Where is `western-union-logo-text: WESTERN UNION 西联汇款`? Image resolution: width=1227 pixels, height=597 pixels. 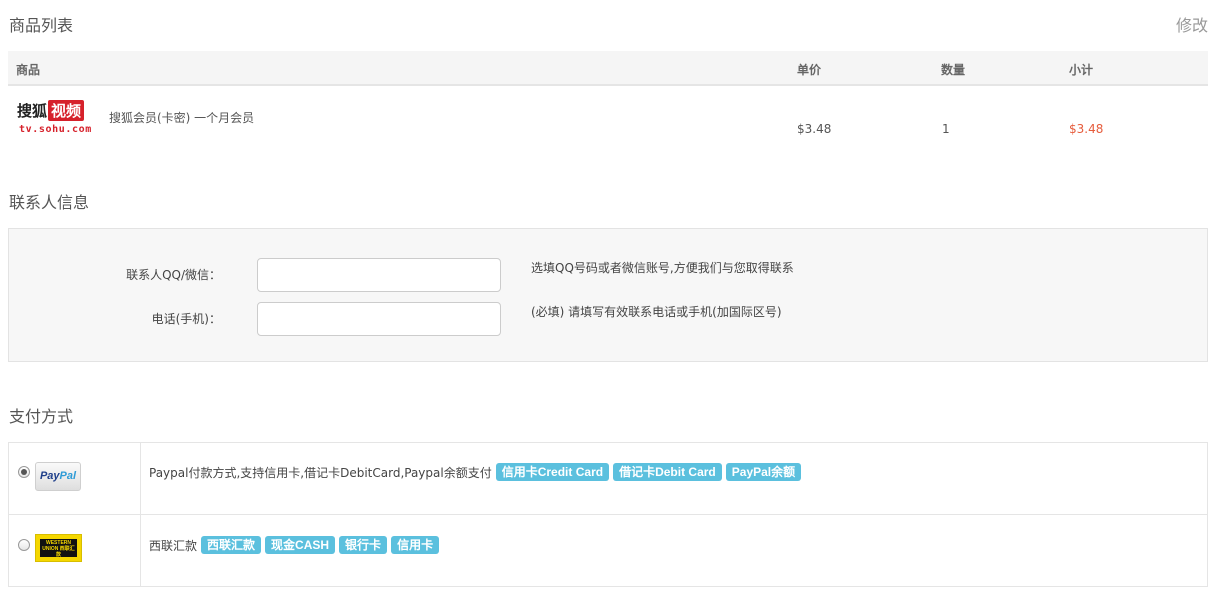
western-union-logo-text: WESTERN UNION 西联汇款 is located at coordinates (58, 548).